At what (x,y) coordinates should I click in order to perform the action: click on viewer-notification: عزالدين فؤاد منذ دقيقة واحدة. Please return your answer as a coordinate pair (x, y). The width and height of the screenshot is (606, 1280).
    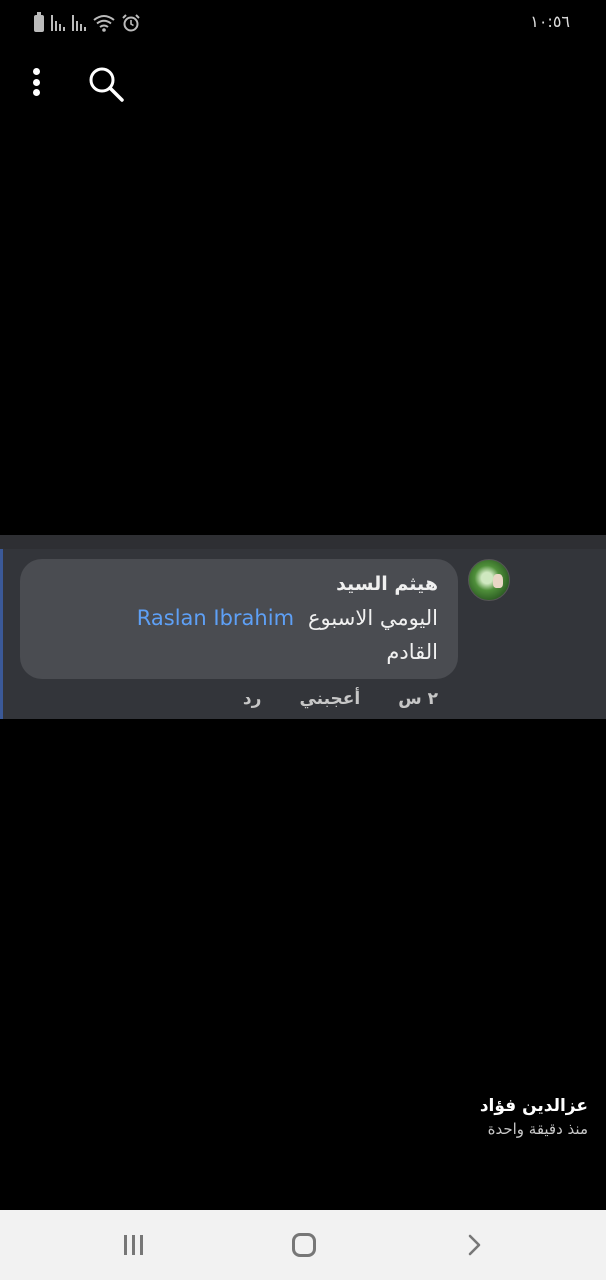
    Looking at the image, I should click on (534, 1117).